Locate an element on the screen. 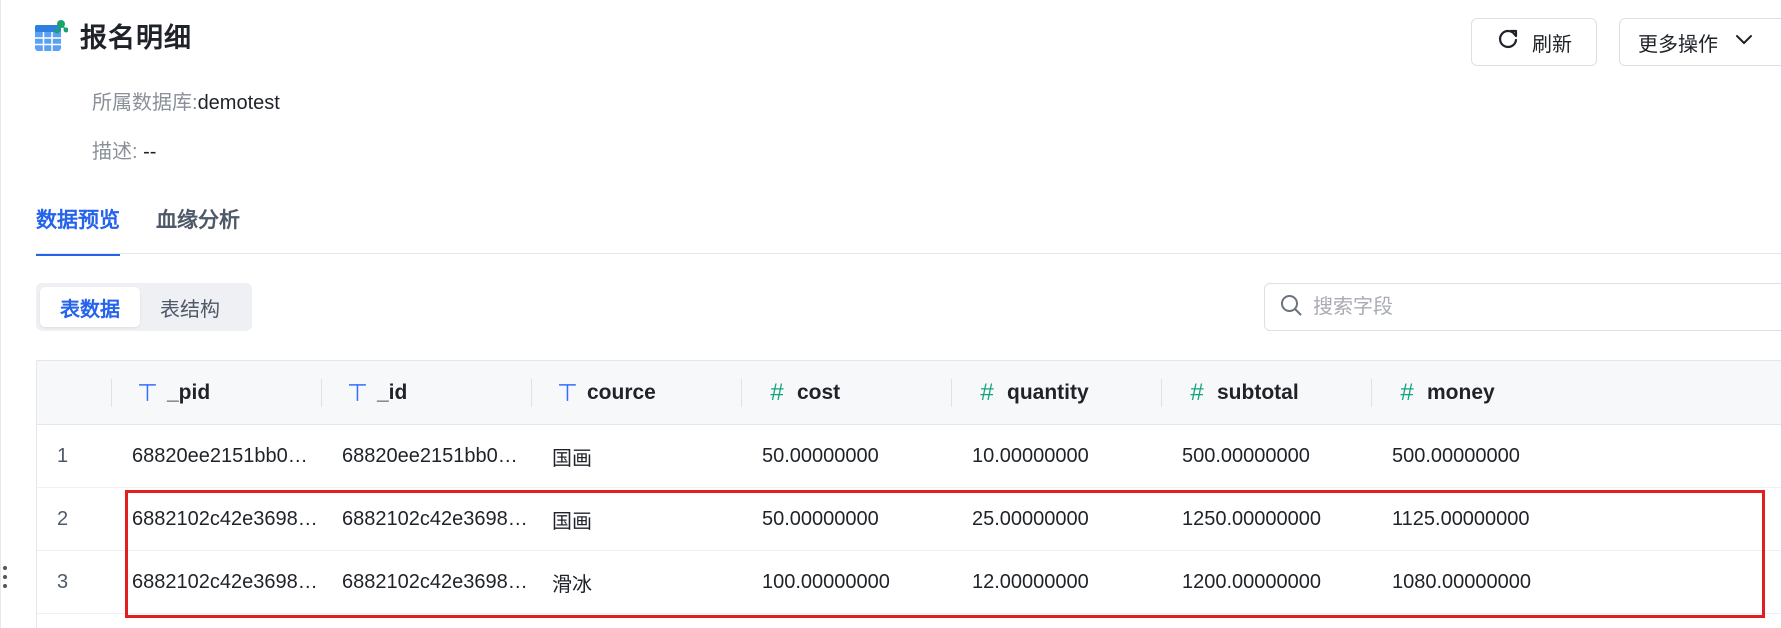 The width and height of the screenshot is (1781, 628). more-actions-label: 更多操作 is located at coordinates (1678, 44).